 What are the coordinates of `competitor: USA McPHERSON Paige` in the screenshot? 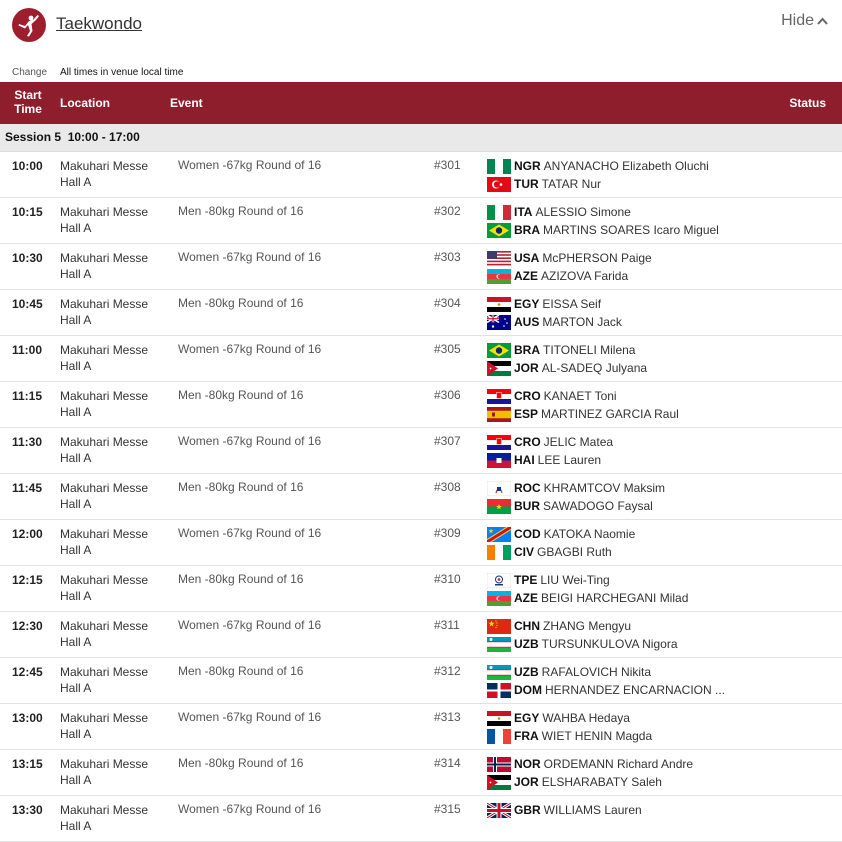 It's located at (569, 258).